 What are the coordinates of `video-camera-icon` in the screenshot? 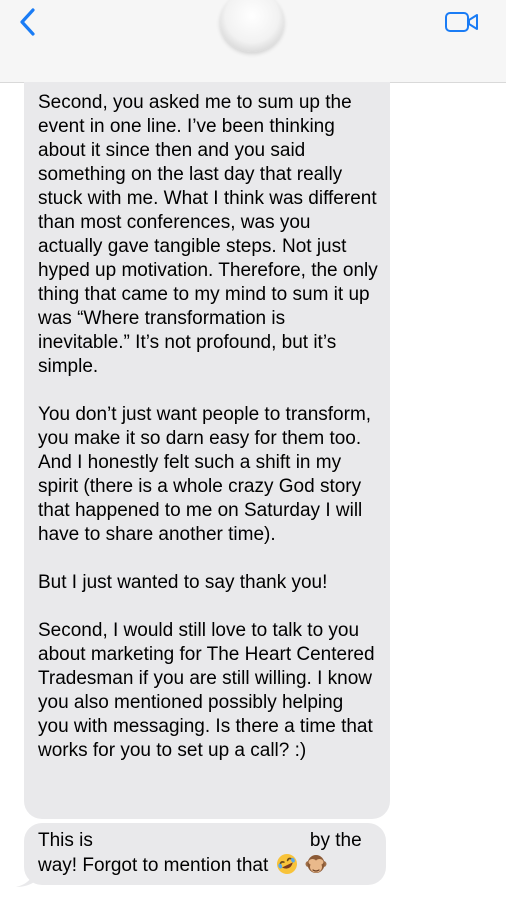 It's located at (462, 22).